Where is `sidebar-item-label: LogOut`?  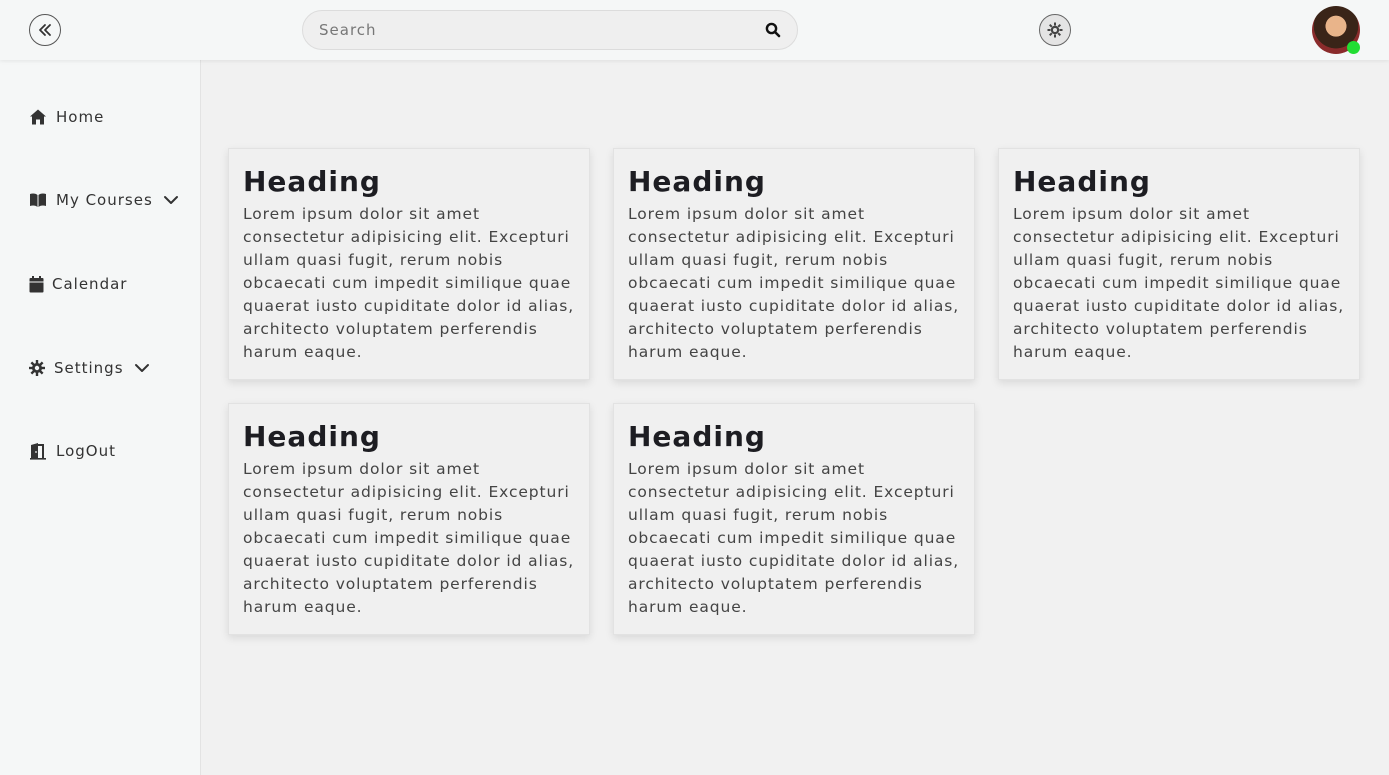 sidebar-item-label: LogOut is located at coordinates (86, 451).